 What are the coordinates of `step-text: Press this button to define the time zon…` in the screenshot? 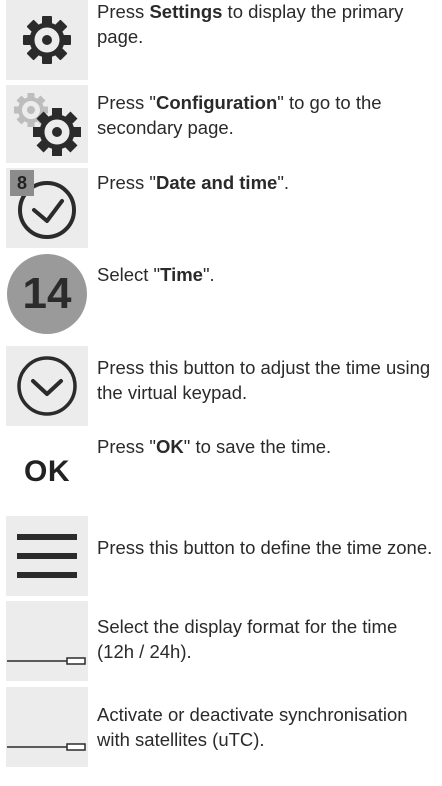 It's located at (265, 547).